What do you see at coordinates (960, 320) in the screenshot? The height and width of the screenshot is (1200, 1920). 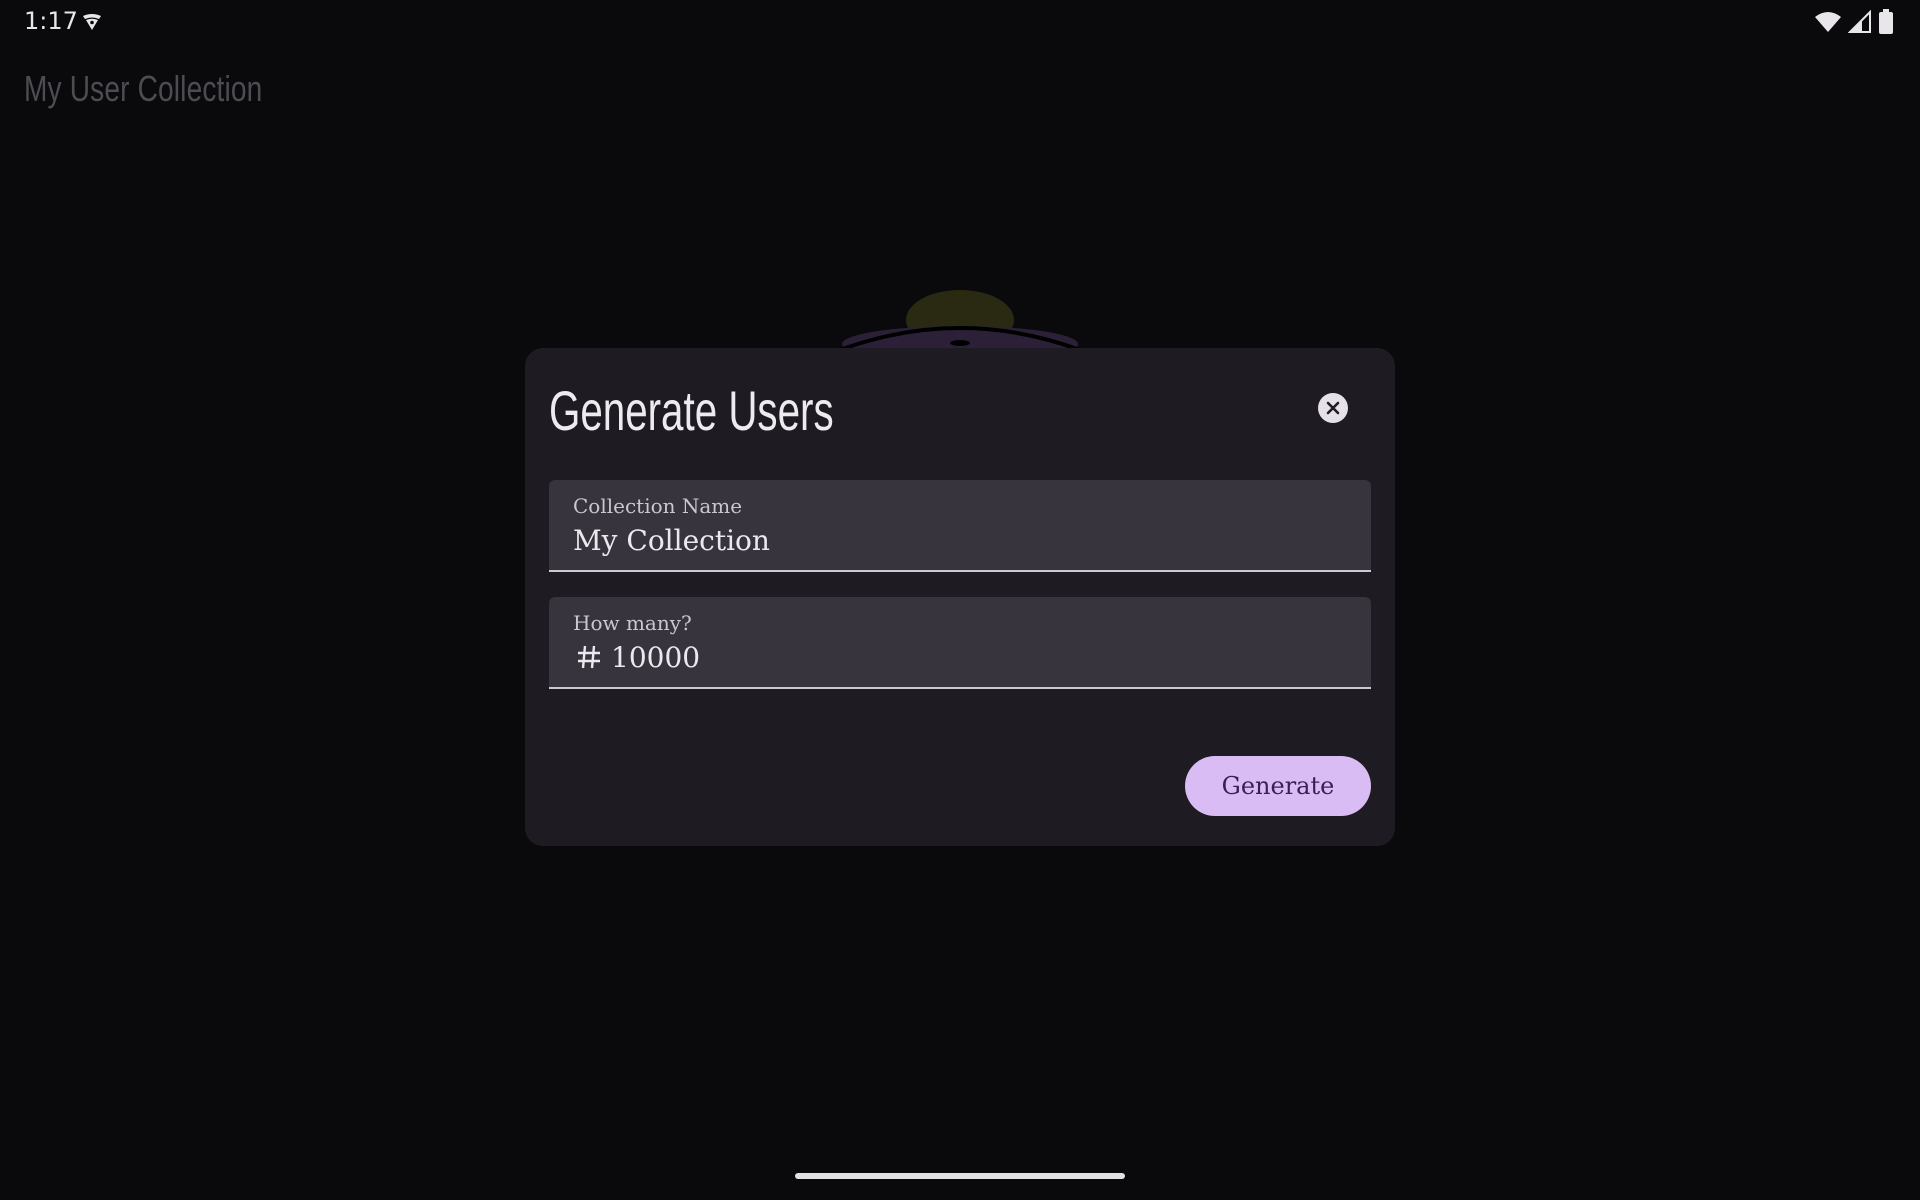 I see `ufo-illustration` at bounding box center [960, 320].